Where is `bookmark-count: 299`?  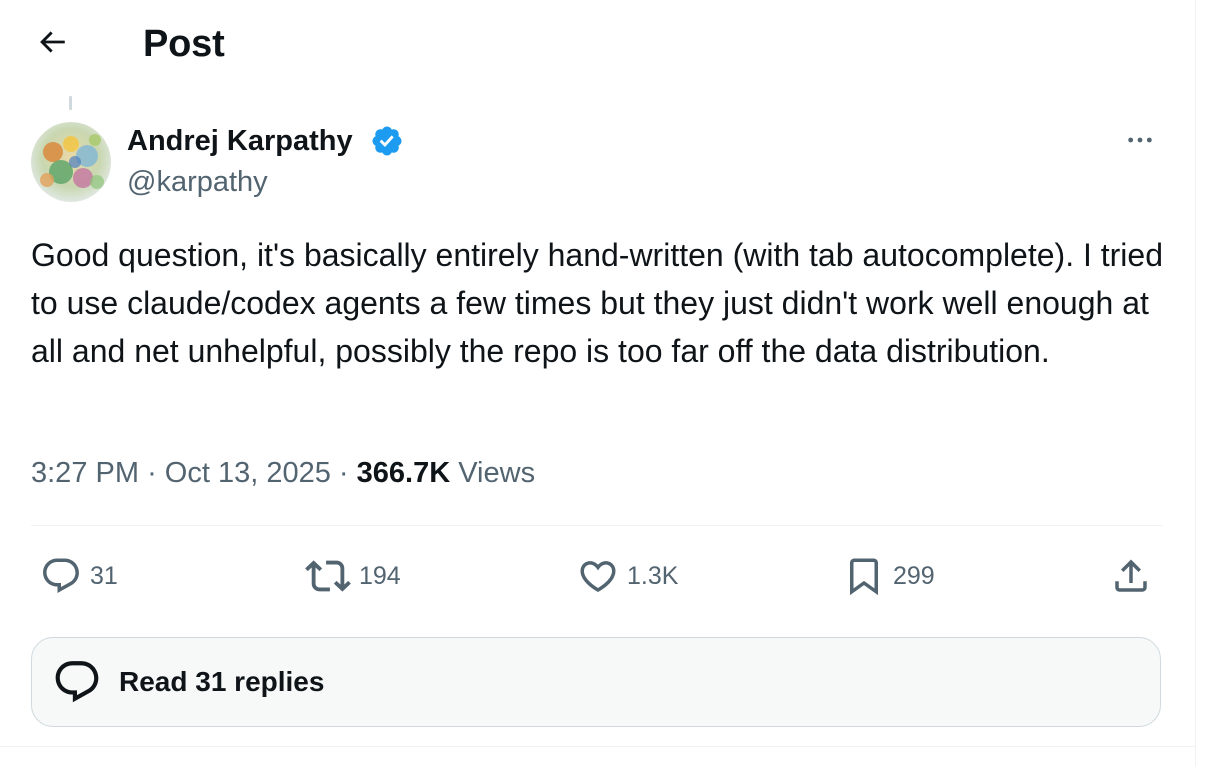 bookmark-count: 299 is located at coordinates (914, 575).